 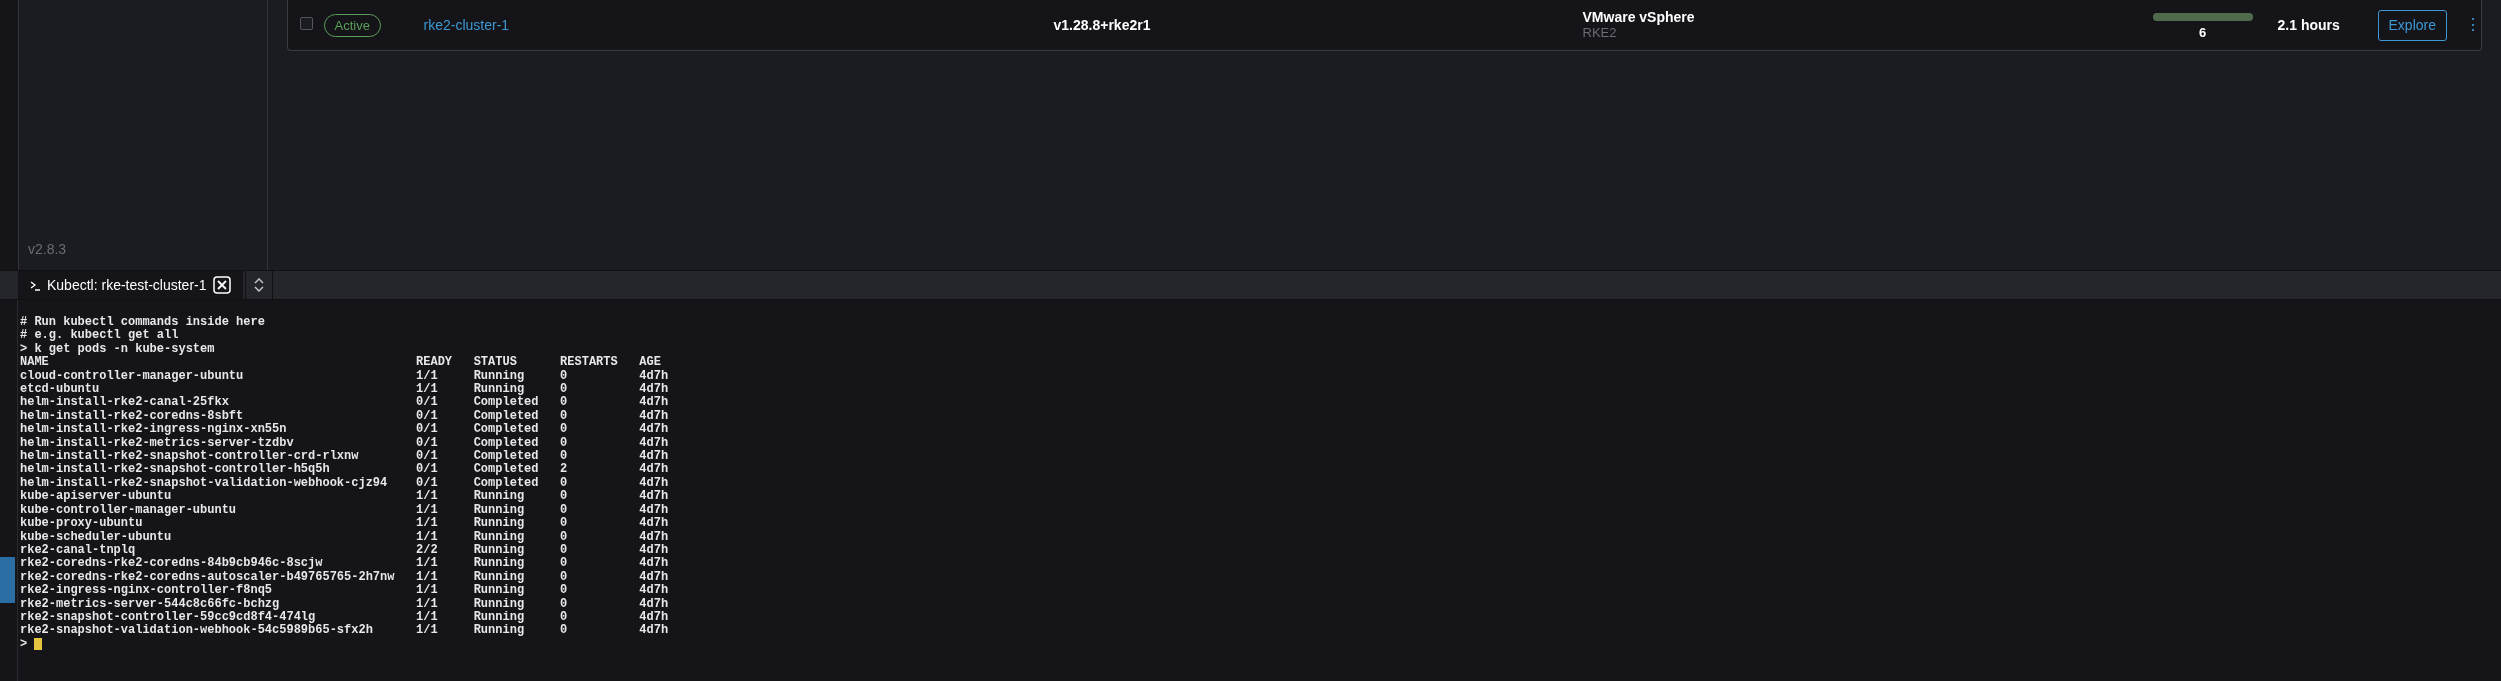 I want to click on table-cell-text: cloud-controller-manager-ubuntu, so click(x=132, y=376).